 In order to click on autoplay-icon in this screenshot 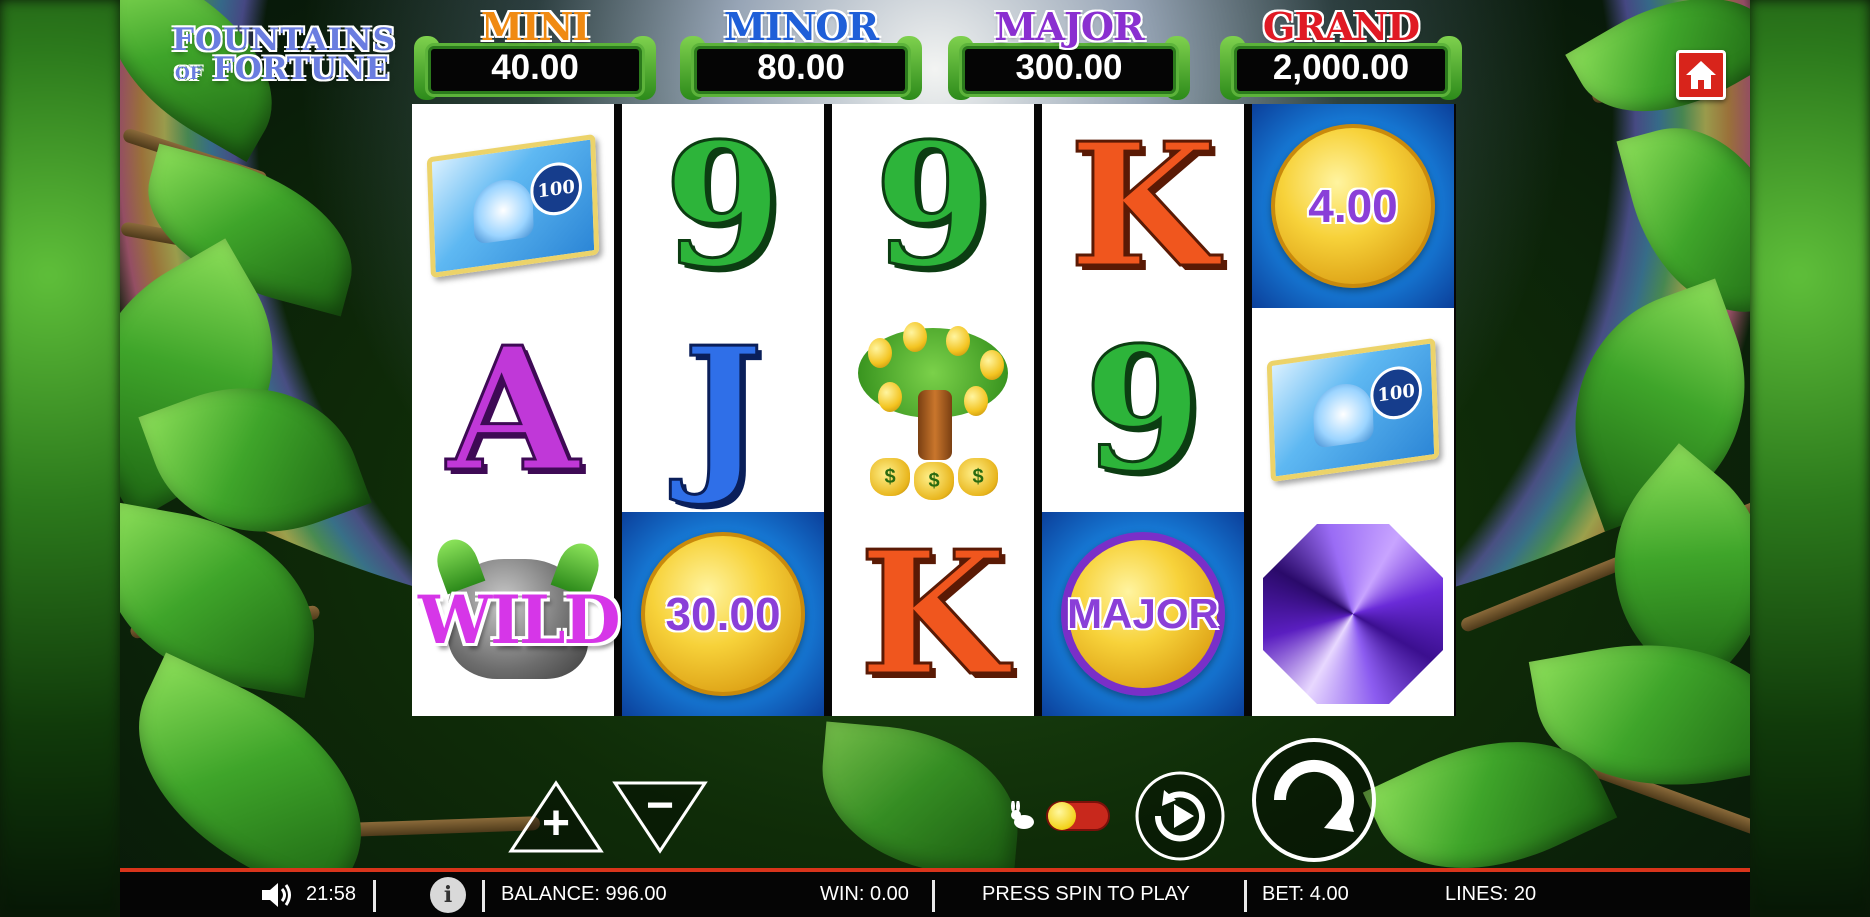, I will do `click(1180, 816)`.